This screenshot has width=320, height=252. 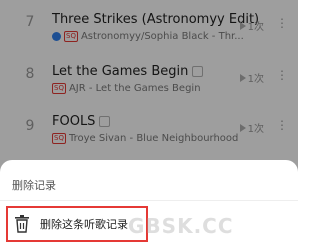 What do you see at coordinates (149, 200) in the screenshot?
I see `divider` at bounding box center [149, 200].